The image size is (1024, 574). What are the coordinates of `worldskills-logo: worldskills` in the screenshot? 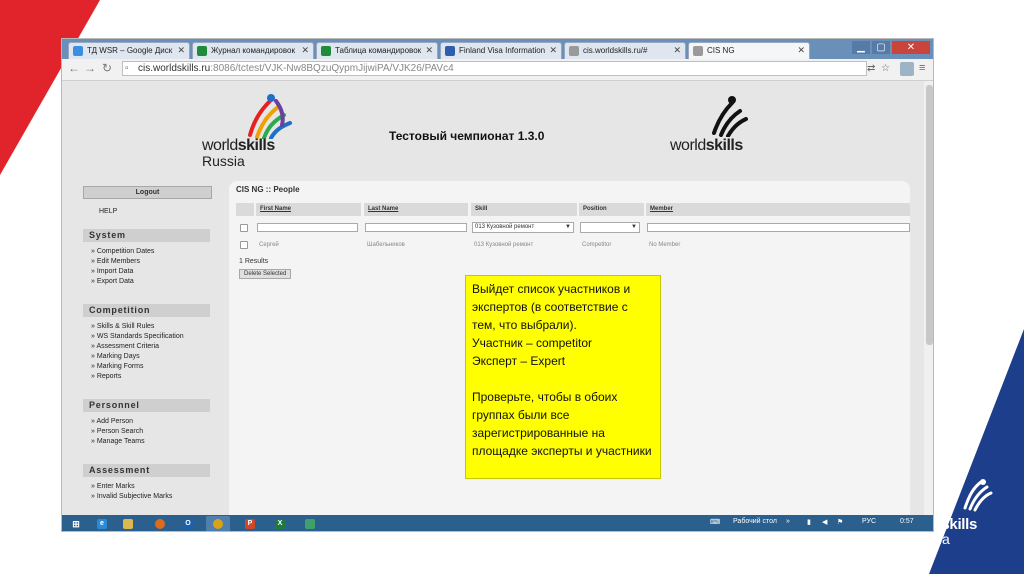 It's located at (715, 127).